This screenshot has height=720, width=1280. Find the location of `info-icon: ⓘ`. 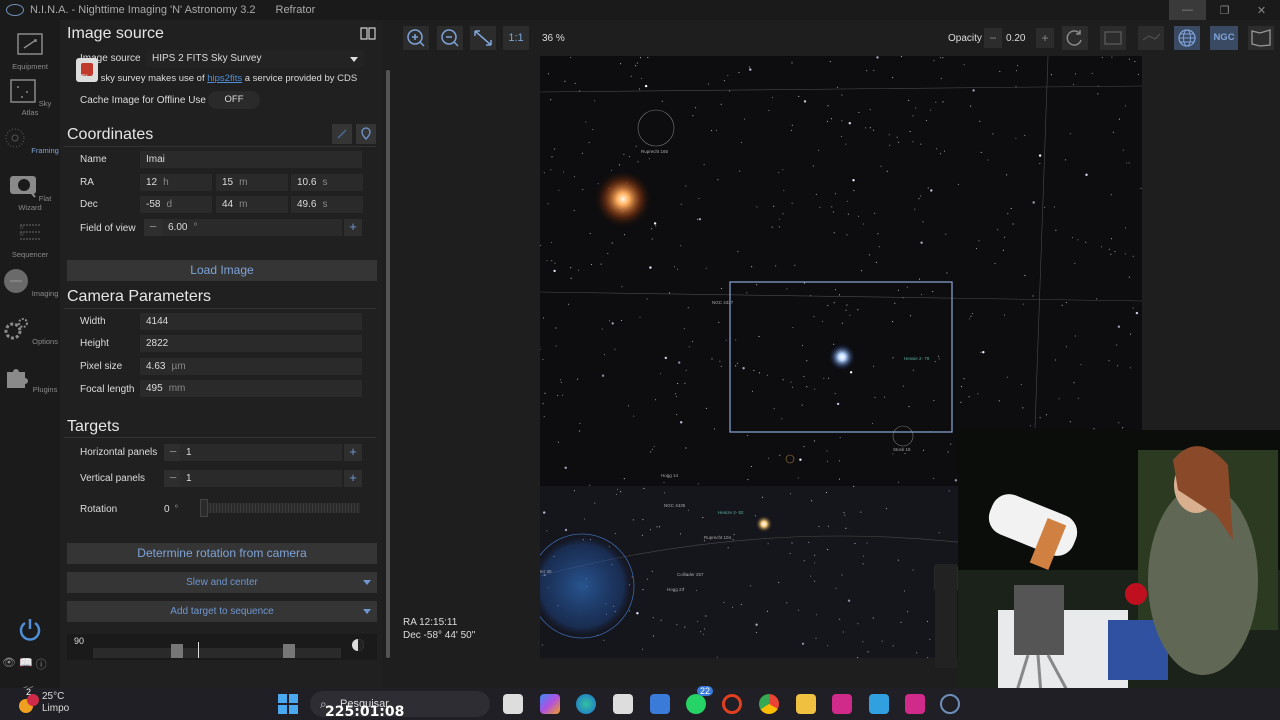

info-icon: ⓘ is located at coordinates (41, 664).